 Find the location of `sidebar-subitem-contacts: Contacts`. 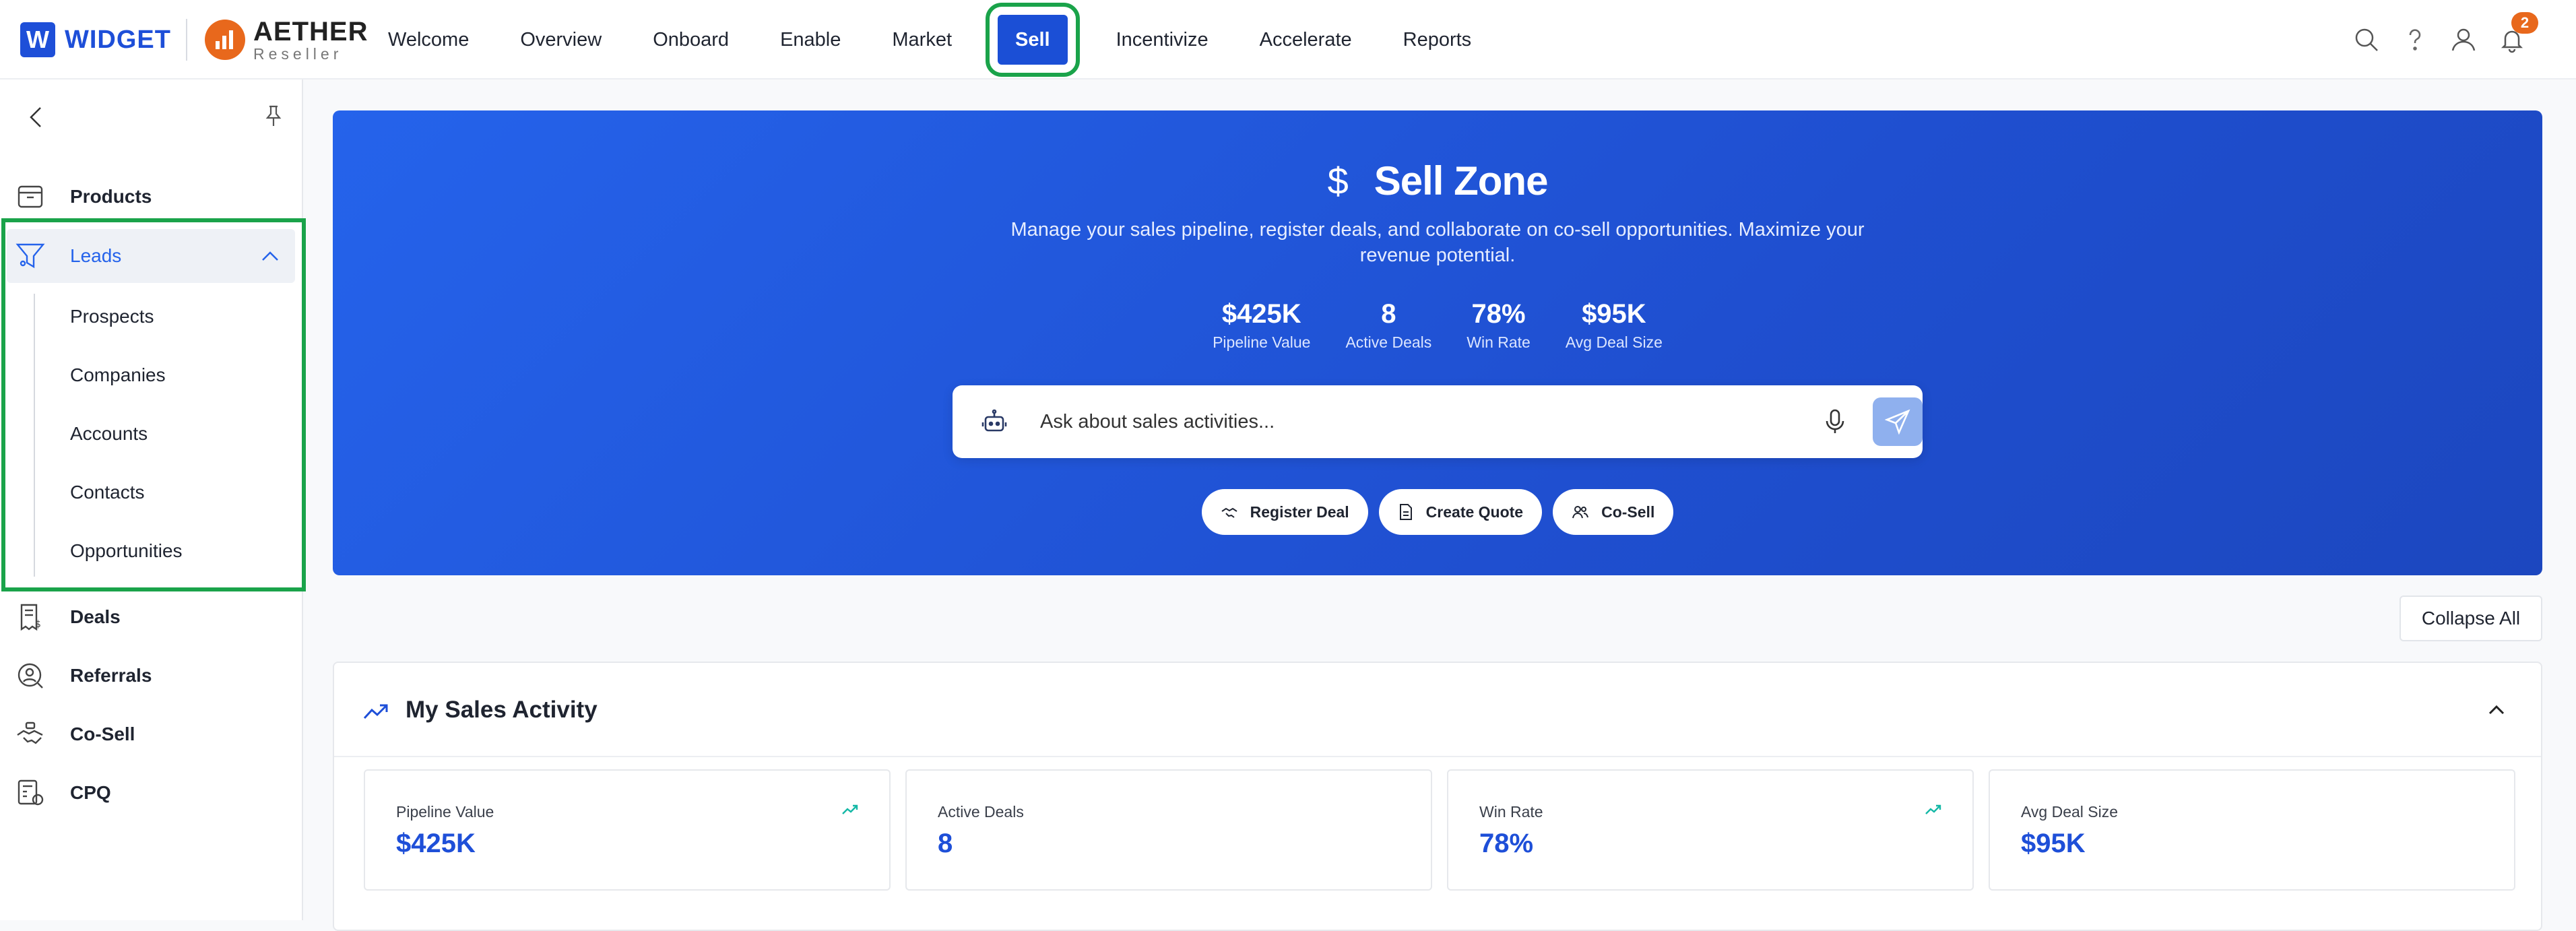

sidebar-subitem-contacts: Contacts is located at coordinates (108, 492).